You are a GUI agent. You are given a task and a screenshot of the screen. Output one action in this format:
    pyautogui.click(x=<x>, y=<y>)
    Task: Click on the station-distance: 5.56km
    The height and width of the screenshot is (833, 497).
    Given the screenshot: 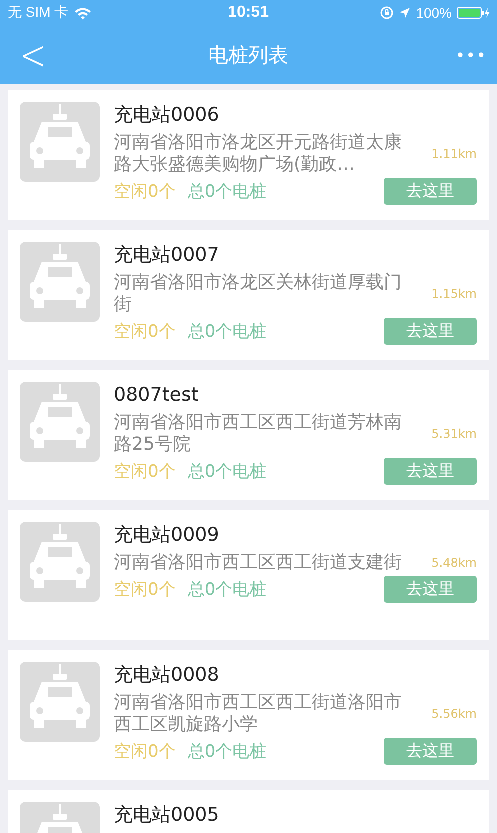 What is the action you would take?
    pyautogui.click(x=453, y=714)
    